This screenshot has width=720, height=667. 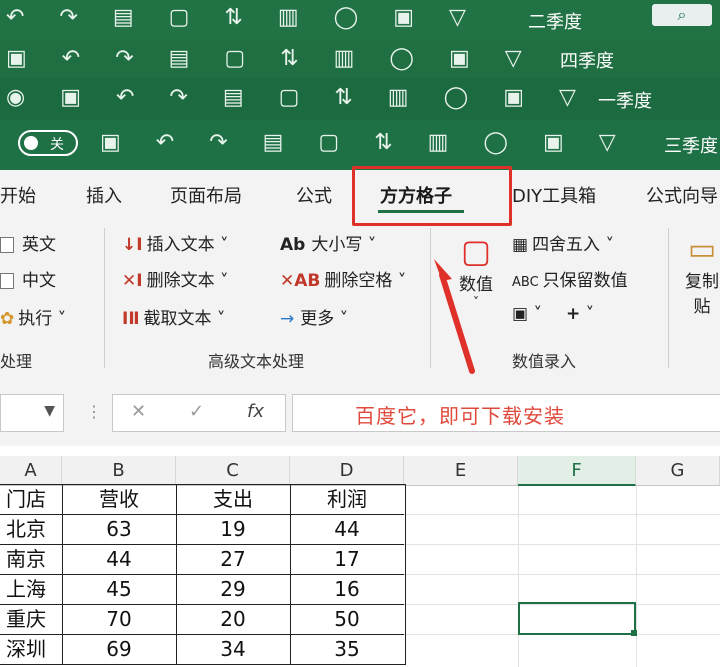 I want to click on arrow-right-icon: →, so click(x=287, y=319).